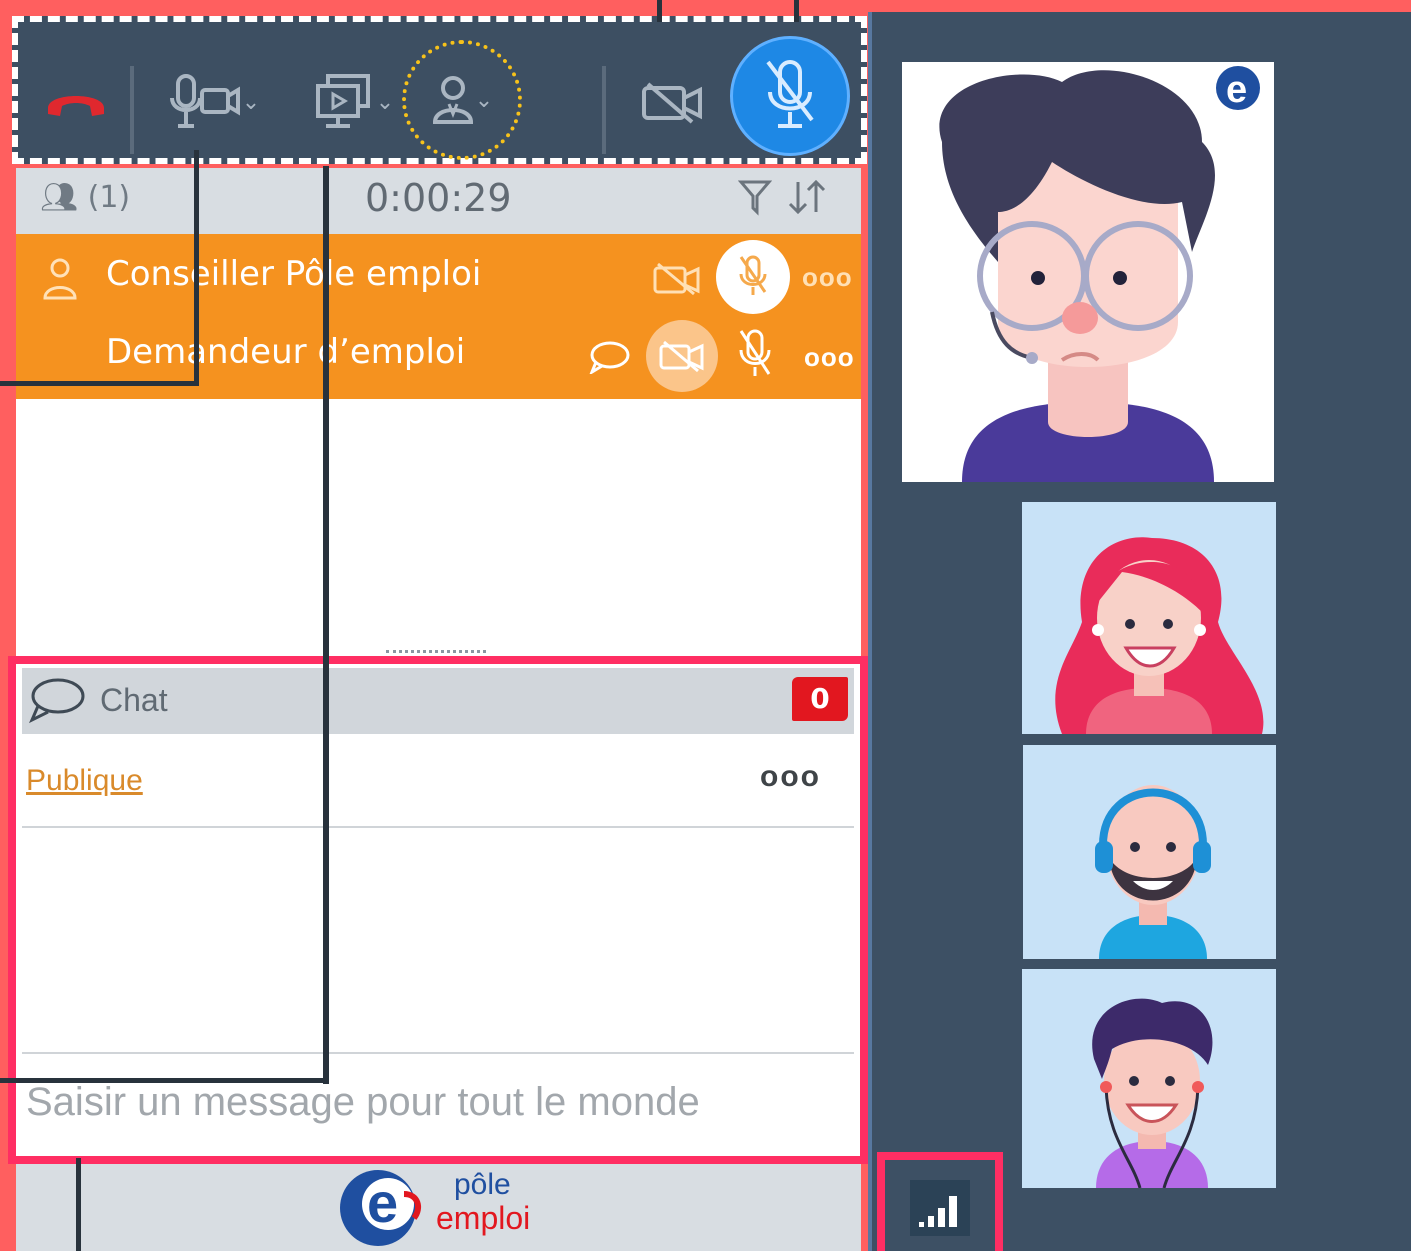 The height and width of the screenshot is (1251, 1411). I want to click on sort-button, so click(807, 199).